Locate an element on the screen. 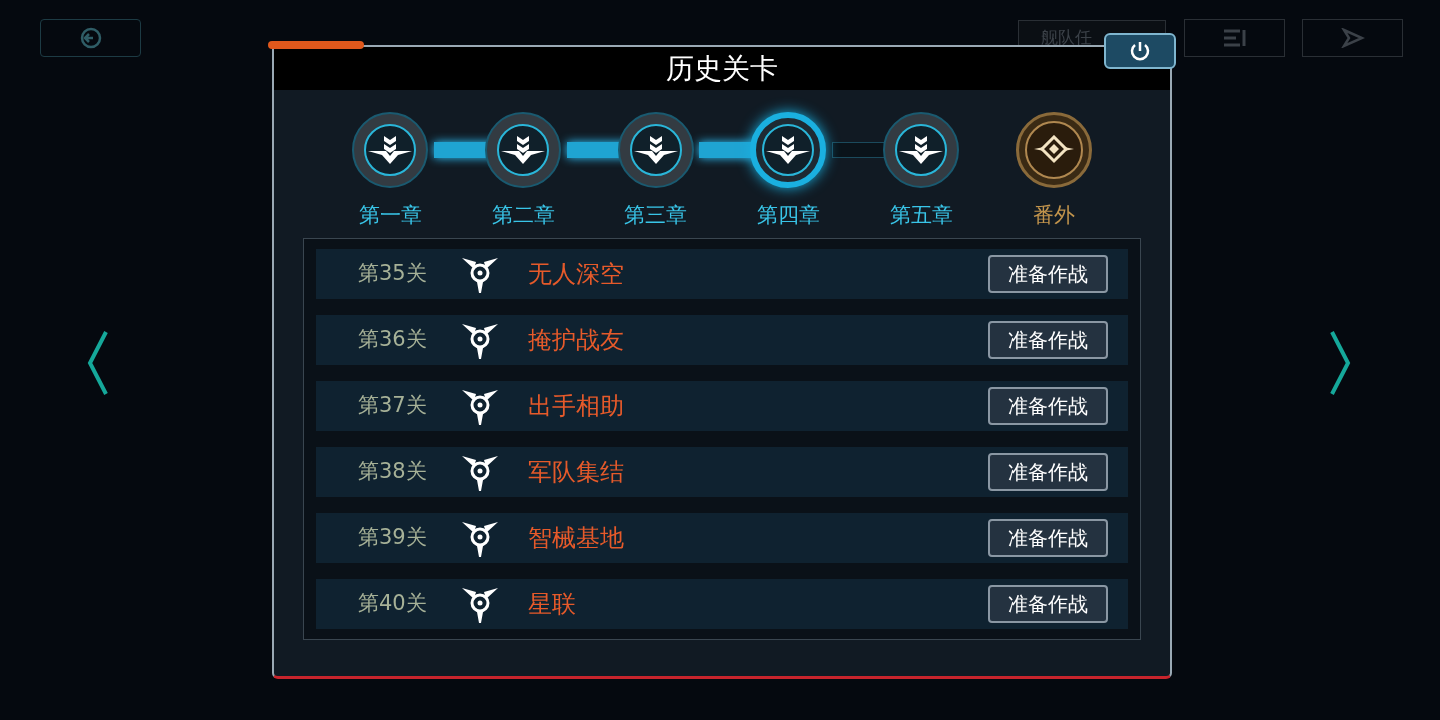  chapter-label: 第四章 is located at coordinates (788, 215).